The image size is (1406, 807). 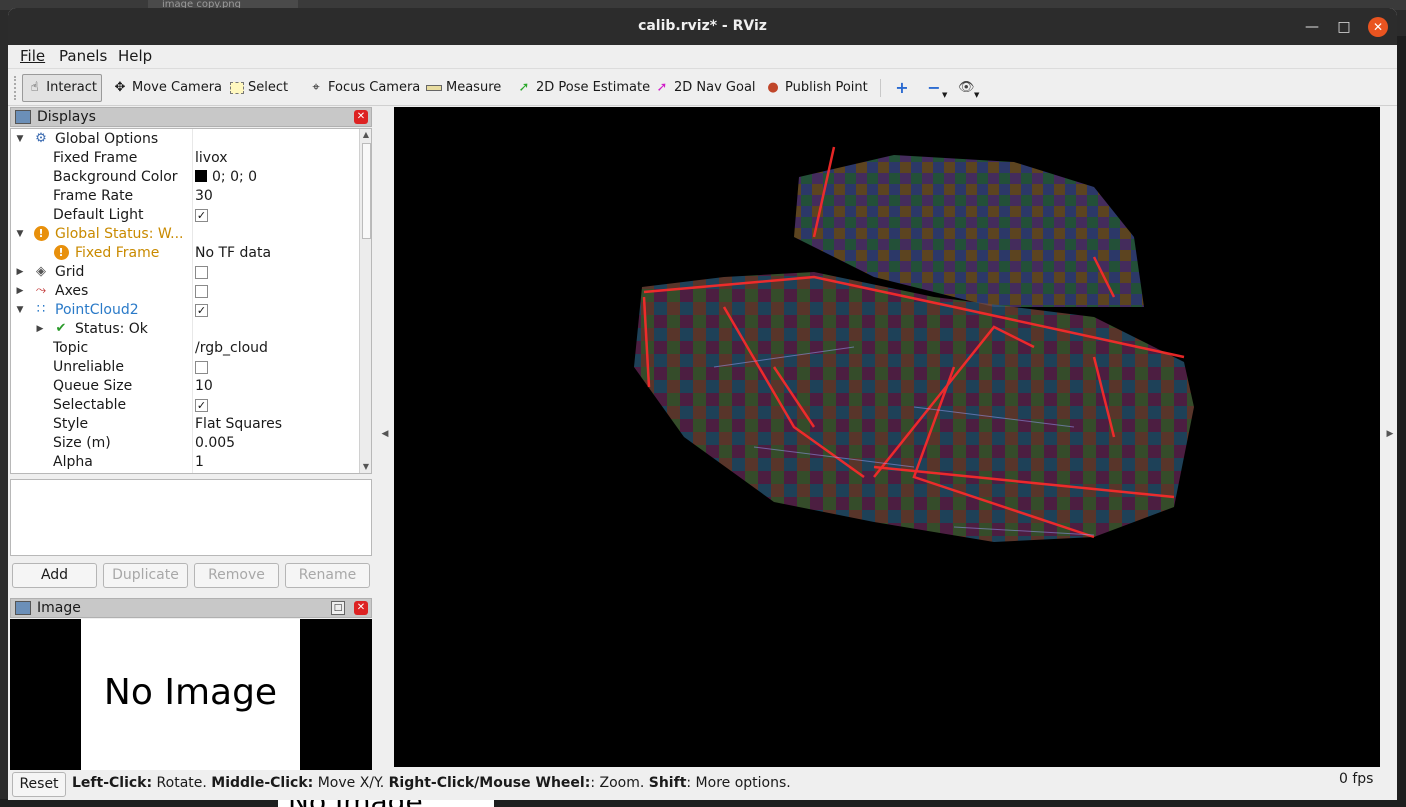 What do you see at coordinates (385, 434) in the screenshot?
I see `collapse-left-icon: ◀` at bounding box center [385, 434].